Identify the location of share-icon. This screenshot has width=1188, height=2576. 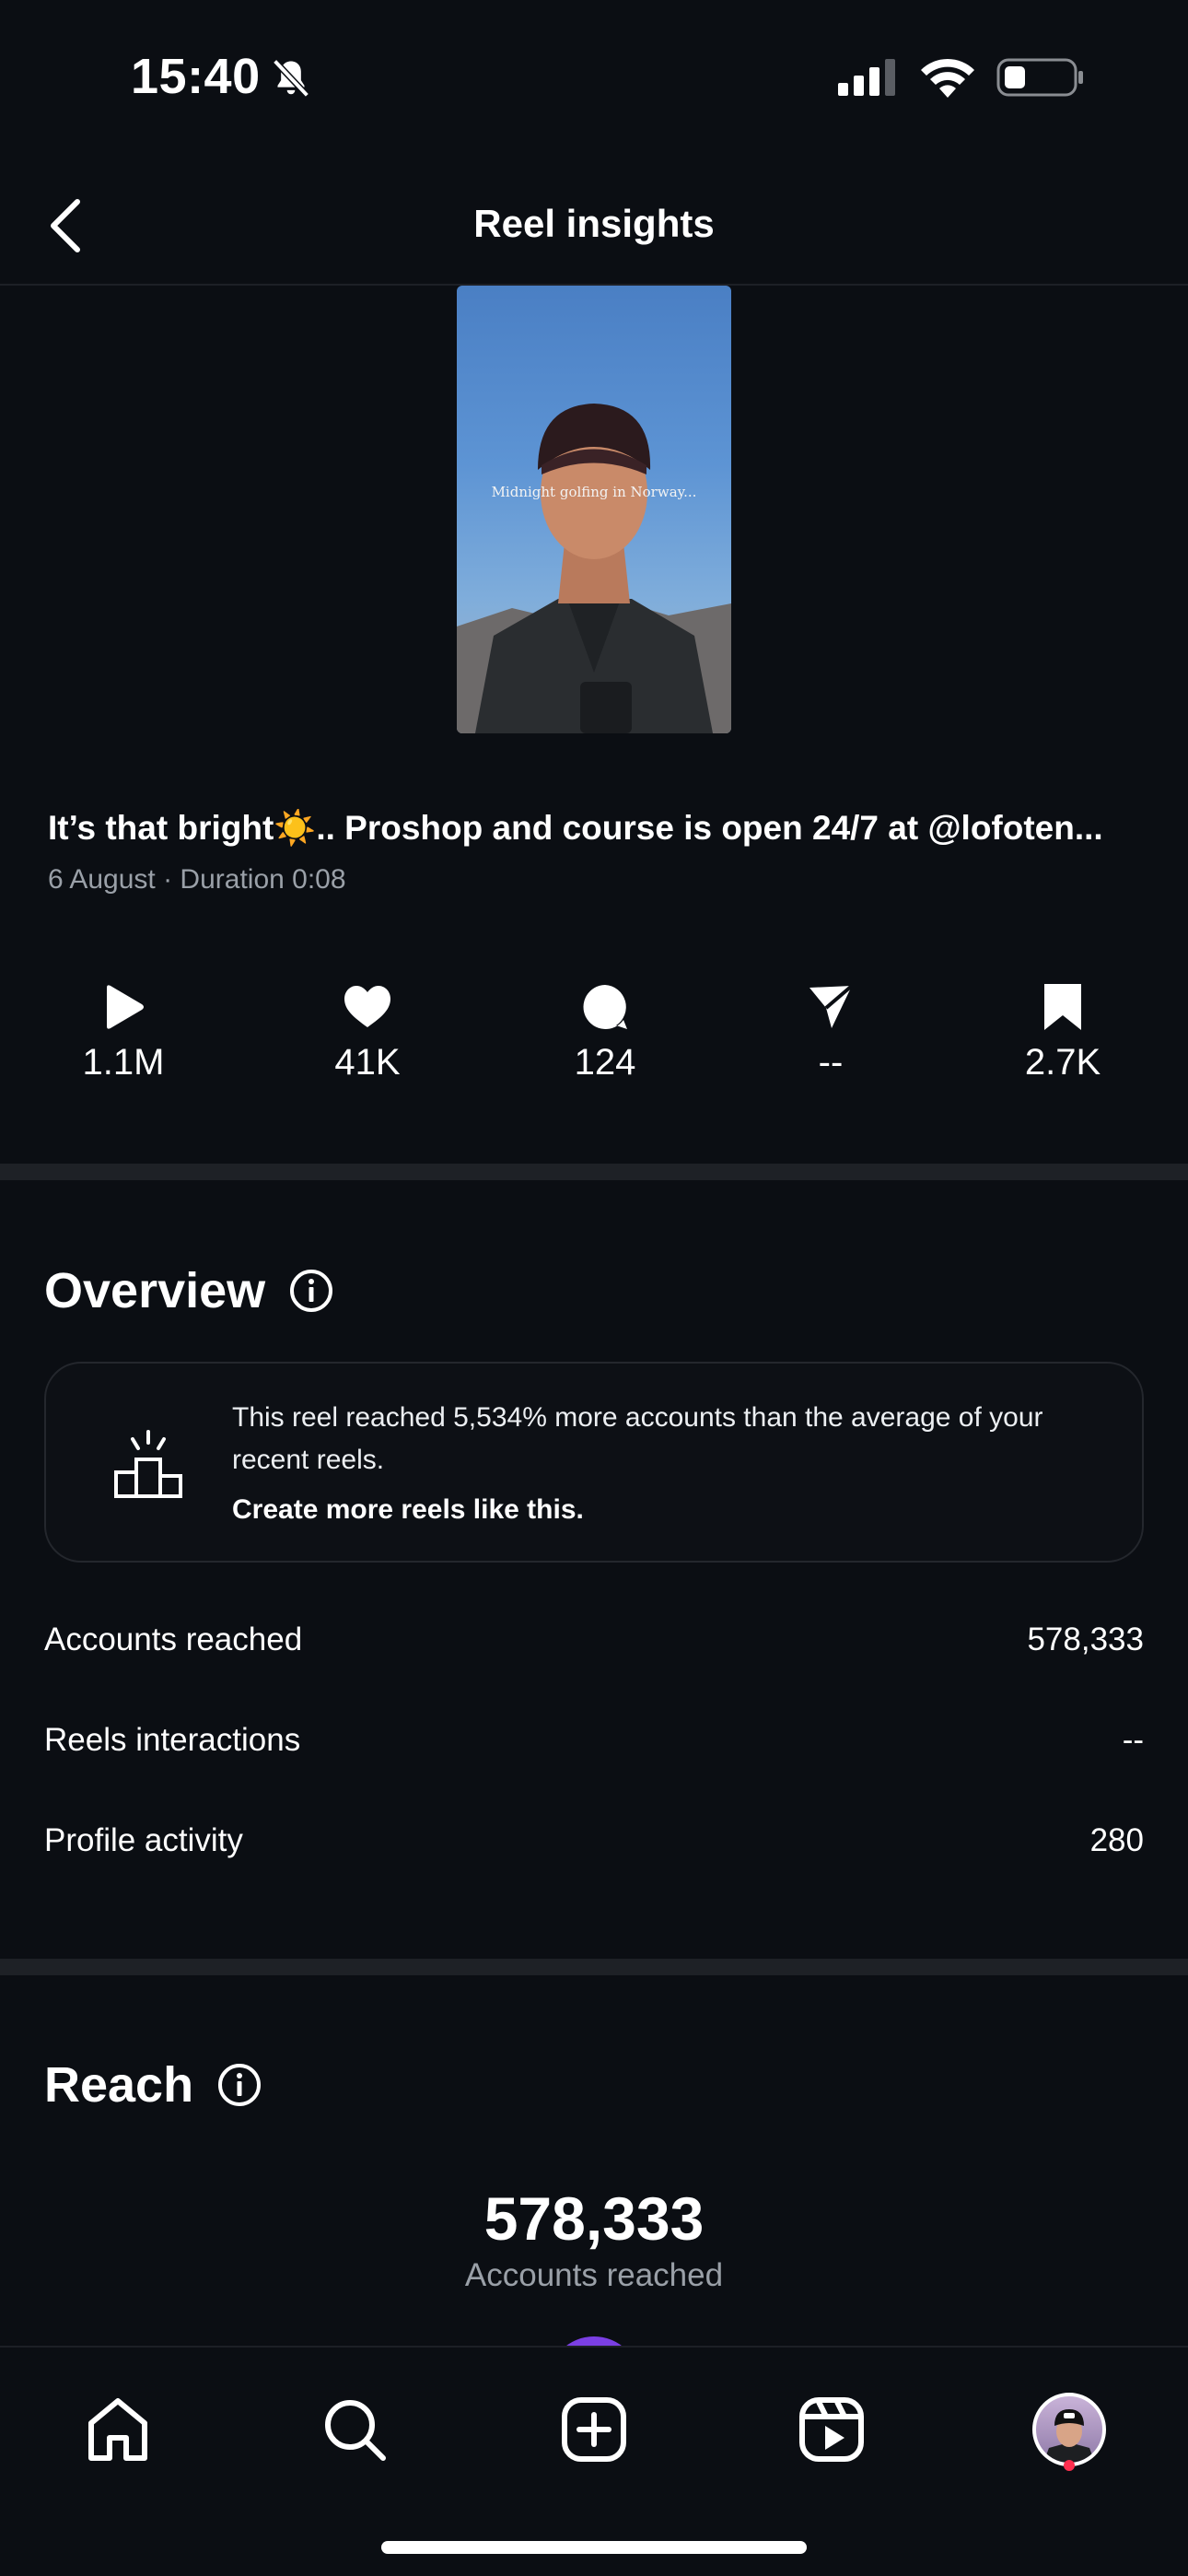
(831, 1006).